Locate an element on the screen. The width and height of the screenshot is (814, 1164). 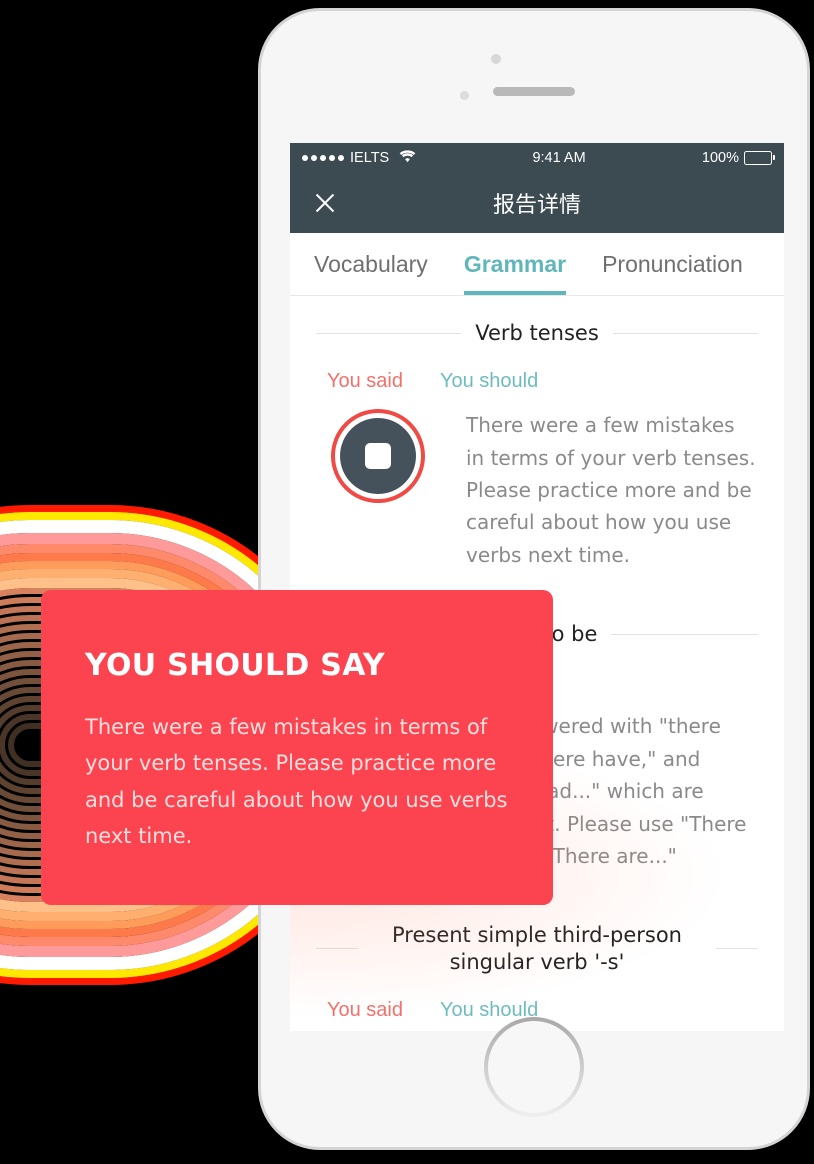
stop-icon is located at coordinates (378, 456).